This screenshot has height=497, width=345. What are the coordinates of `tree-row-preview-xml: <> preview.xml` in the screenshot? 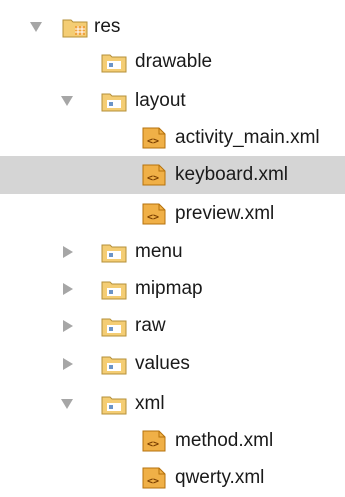 It's located at (172, 214).